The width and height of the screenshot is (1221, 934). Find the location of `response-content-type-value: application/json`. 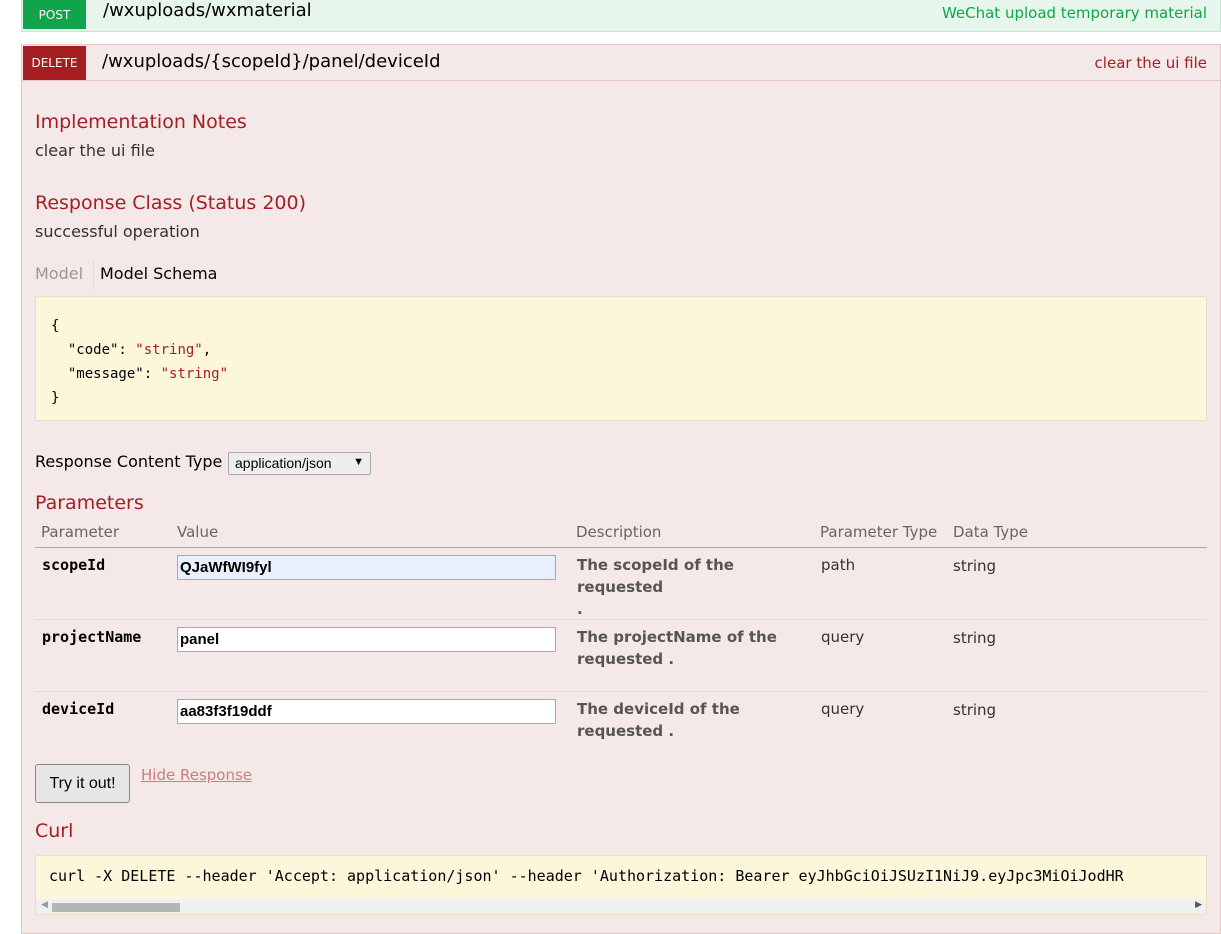

response-content-type-value: application/json is located at coordinates (283, 463).